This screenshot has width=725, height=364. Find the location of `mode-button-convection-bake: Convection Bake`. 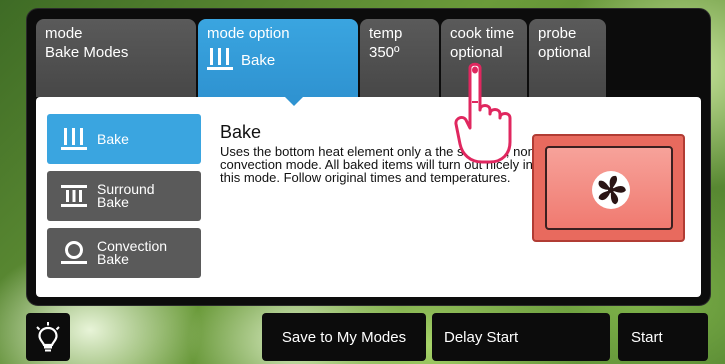

mode-button-convection-bake: Convection Bake is located at coordinates (124, 253).